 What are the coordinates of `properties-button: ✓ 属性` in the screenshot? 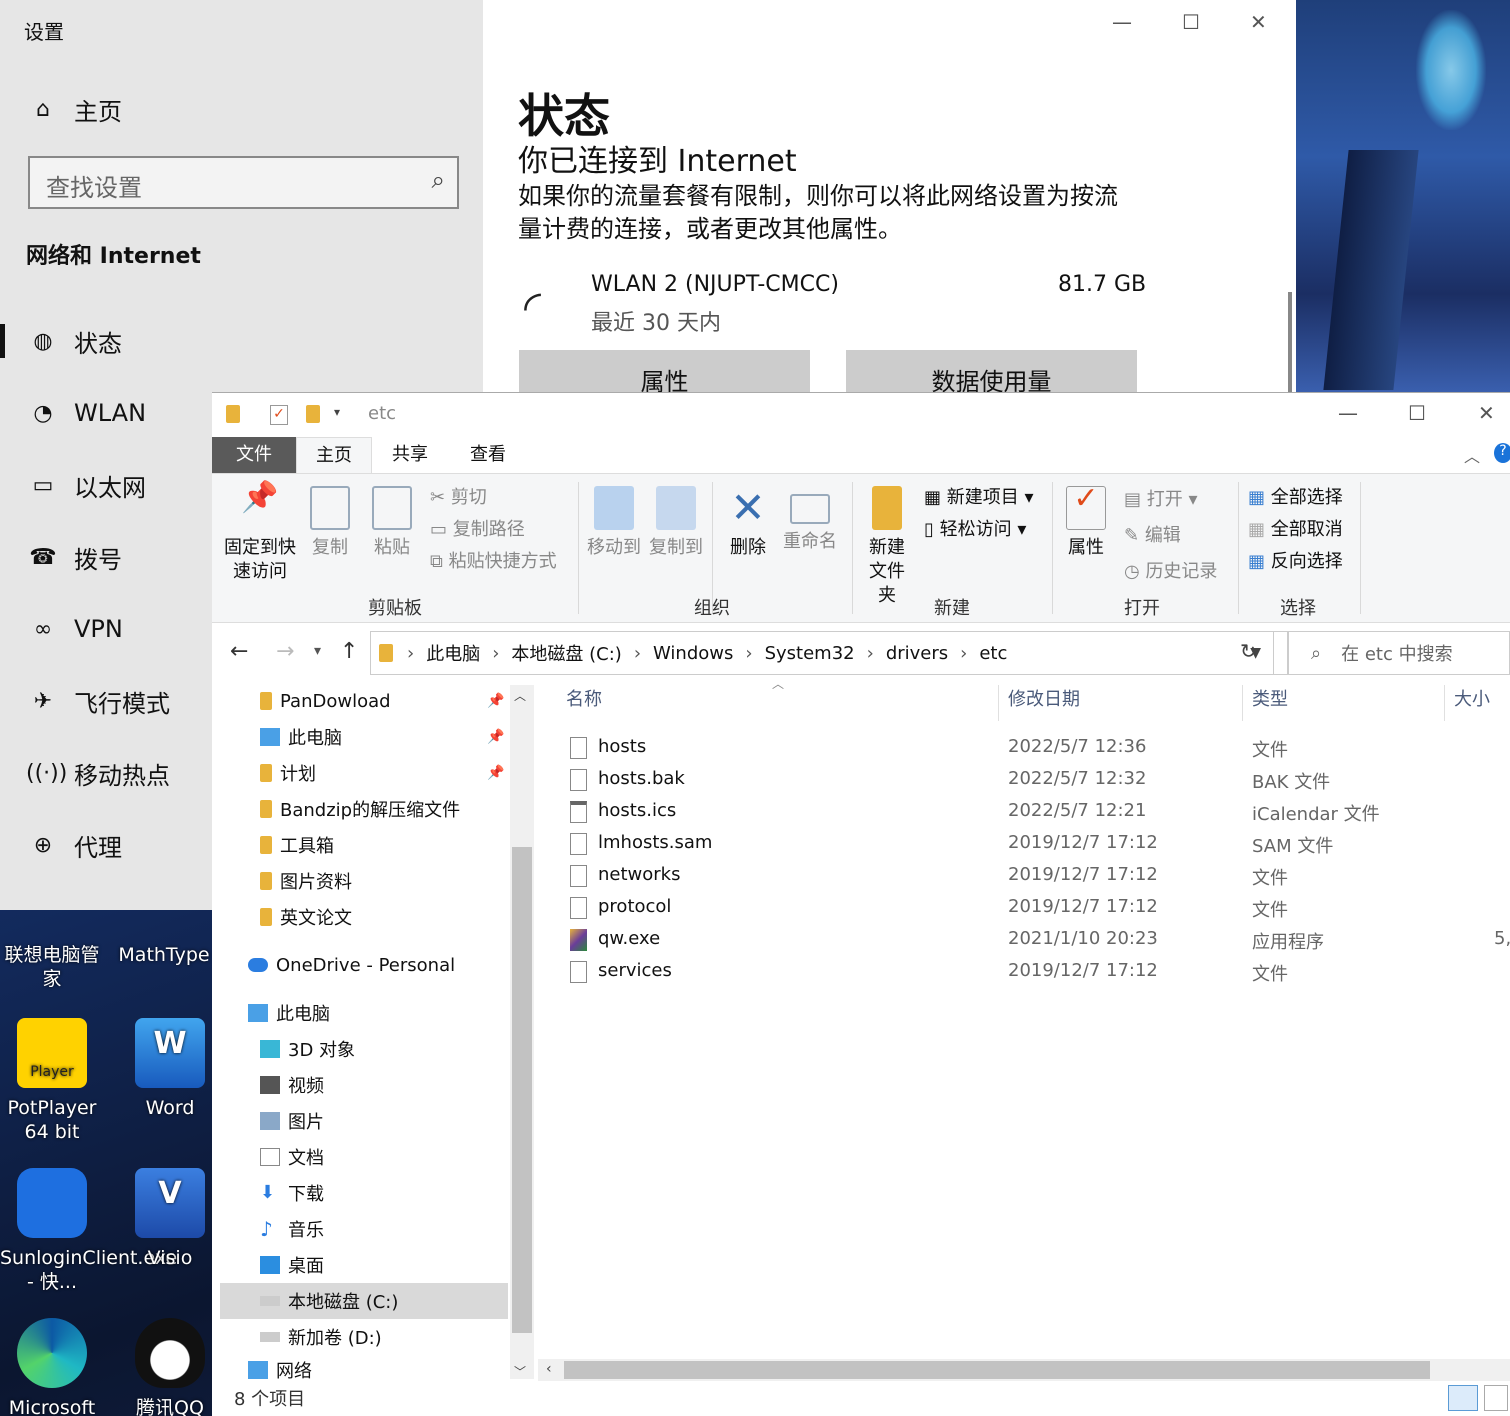 It's located at (1086, 522).